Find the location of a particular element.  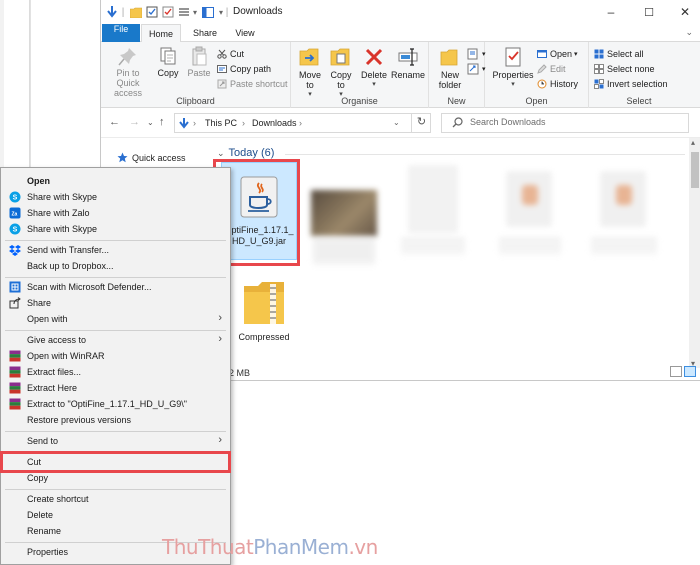

tab-share: Share is located at coordinates (205, 33).